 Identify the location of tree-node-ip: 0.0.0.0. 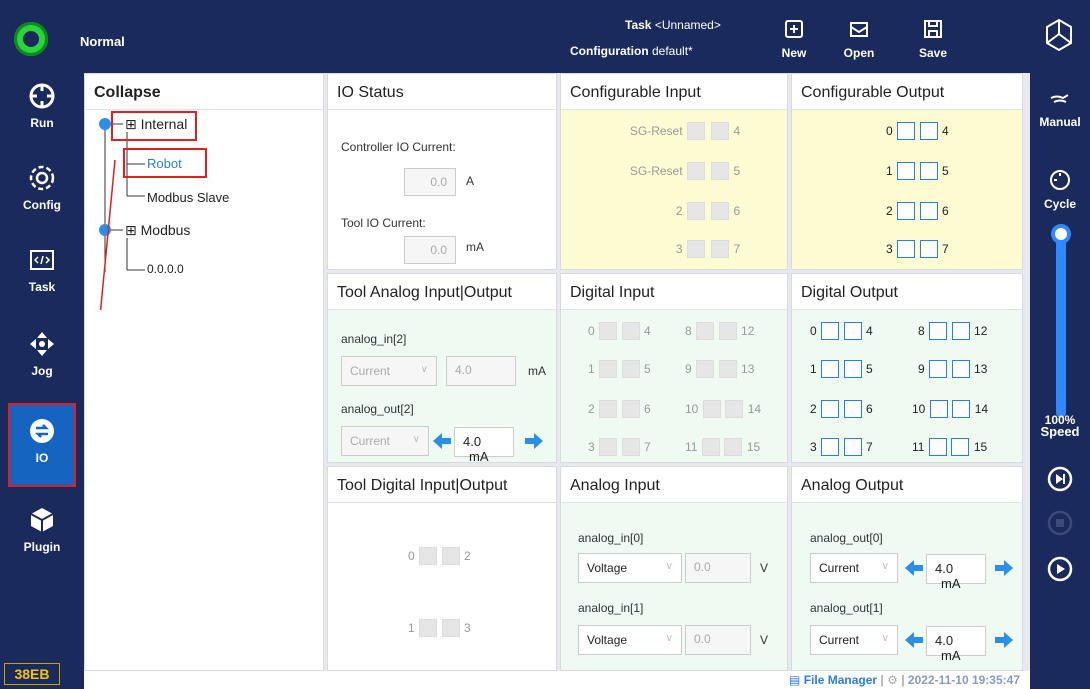
(165, 269).